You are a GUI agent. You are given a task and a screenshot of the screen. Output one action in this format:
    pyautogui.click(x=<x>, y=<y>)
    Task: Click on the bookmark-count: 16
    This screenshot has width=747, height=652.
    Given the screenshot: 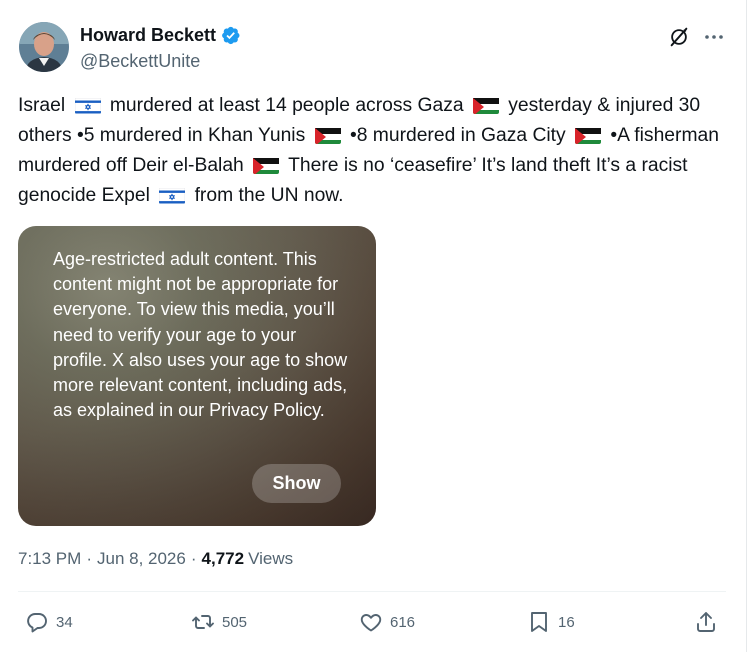 What is the action you would take?
    pyautogui.click(x=566, y=622)
    